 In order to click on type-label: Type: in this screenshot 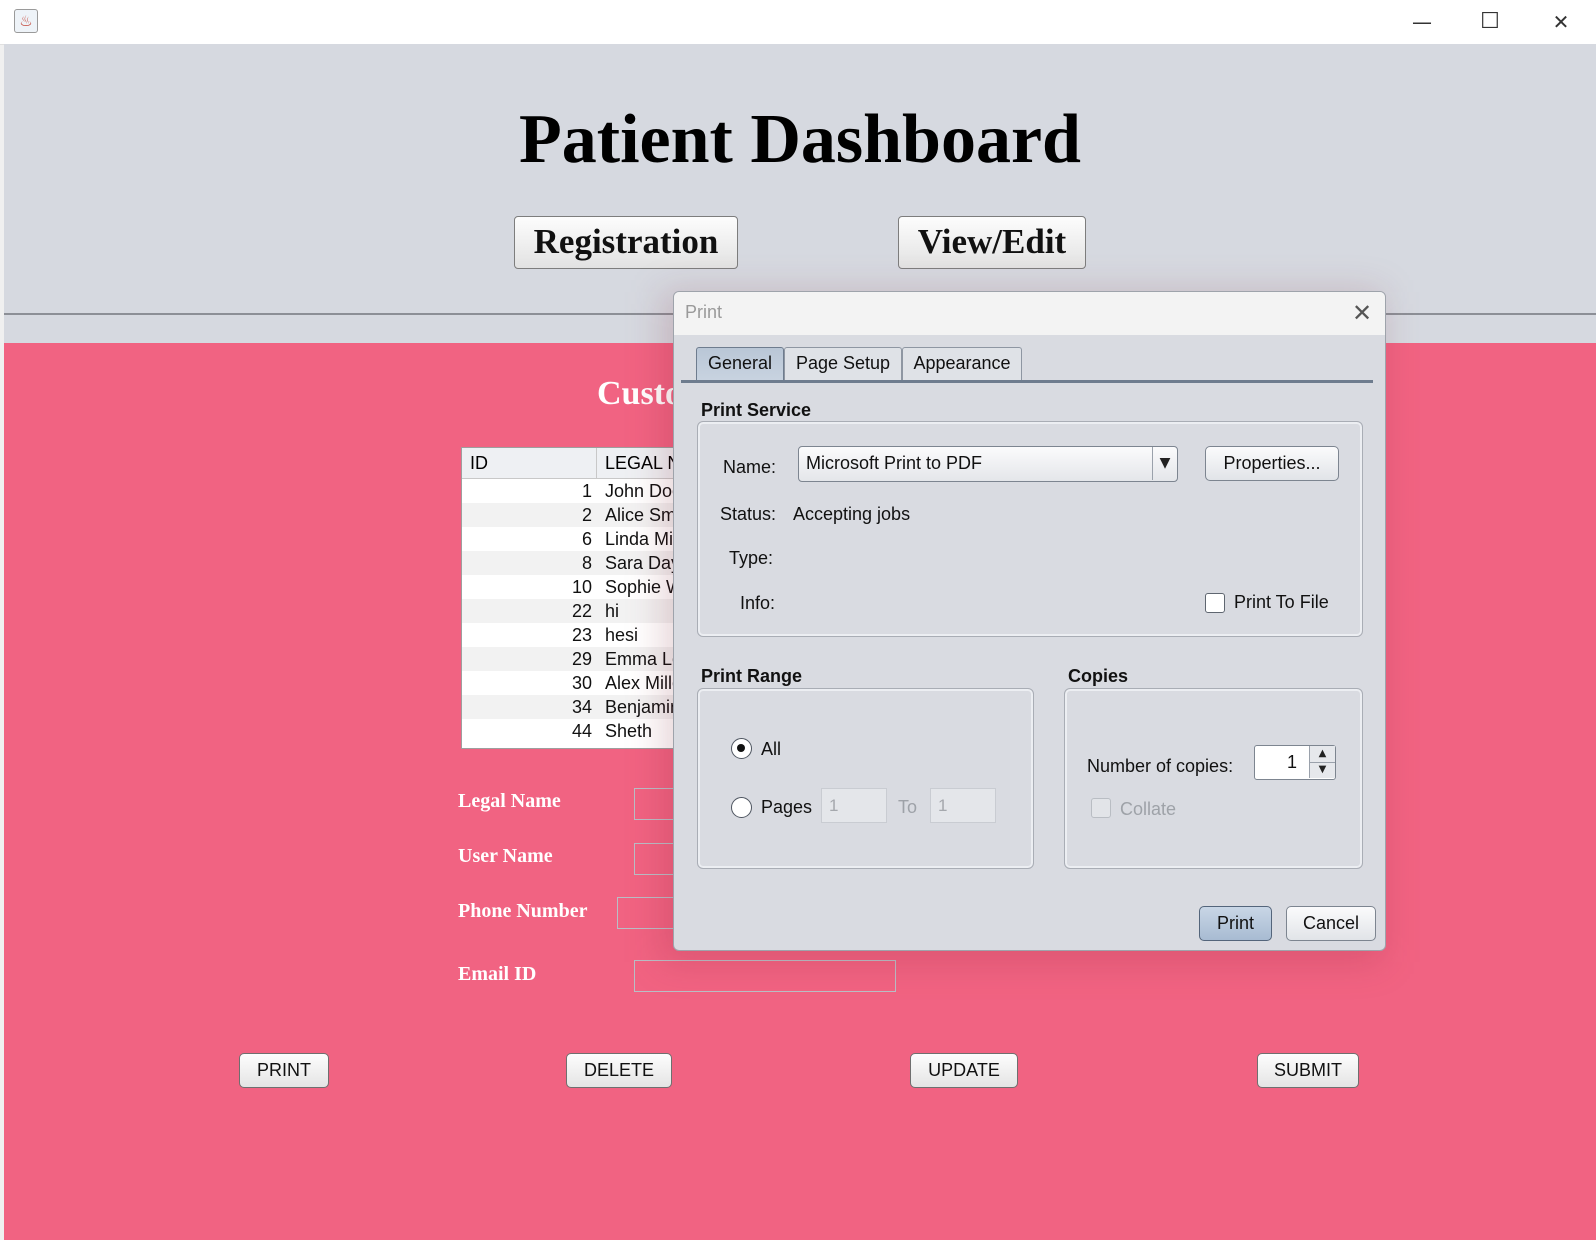, I will do `click(751, 558)`.